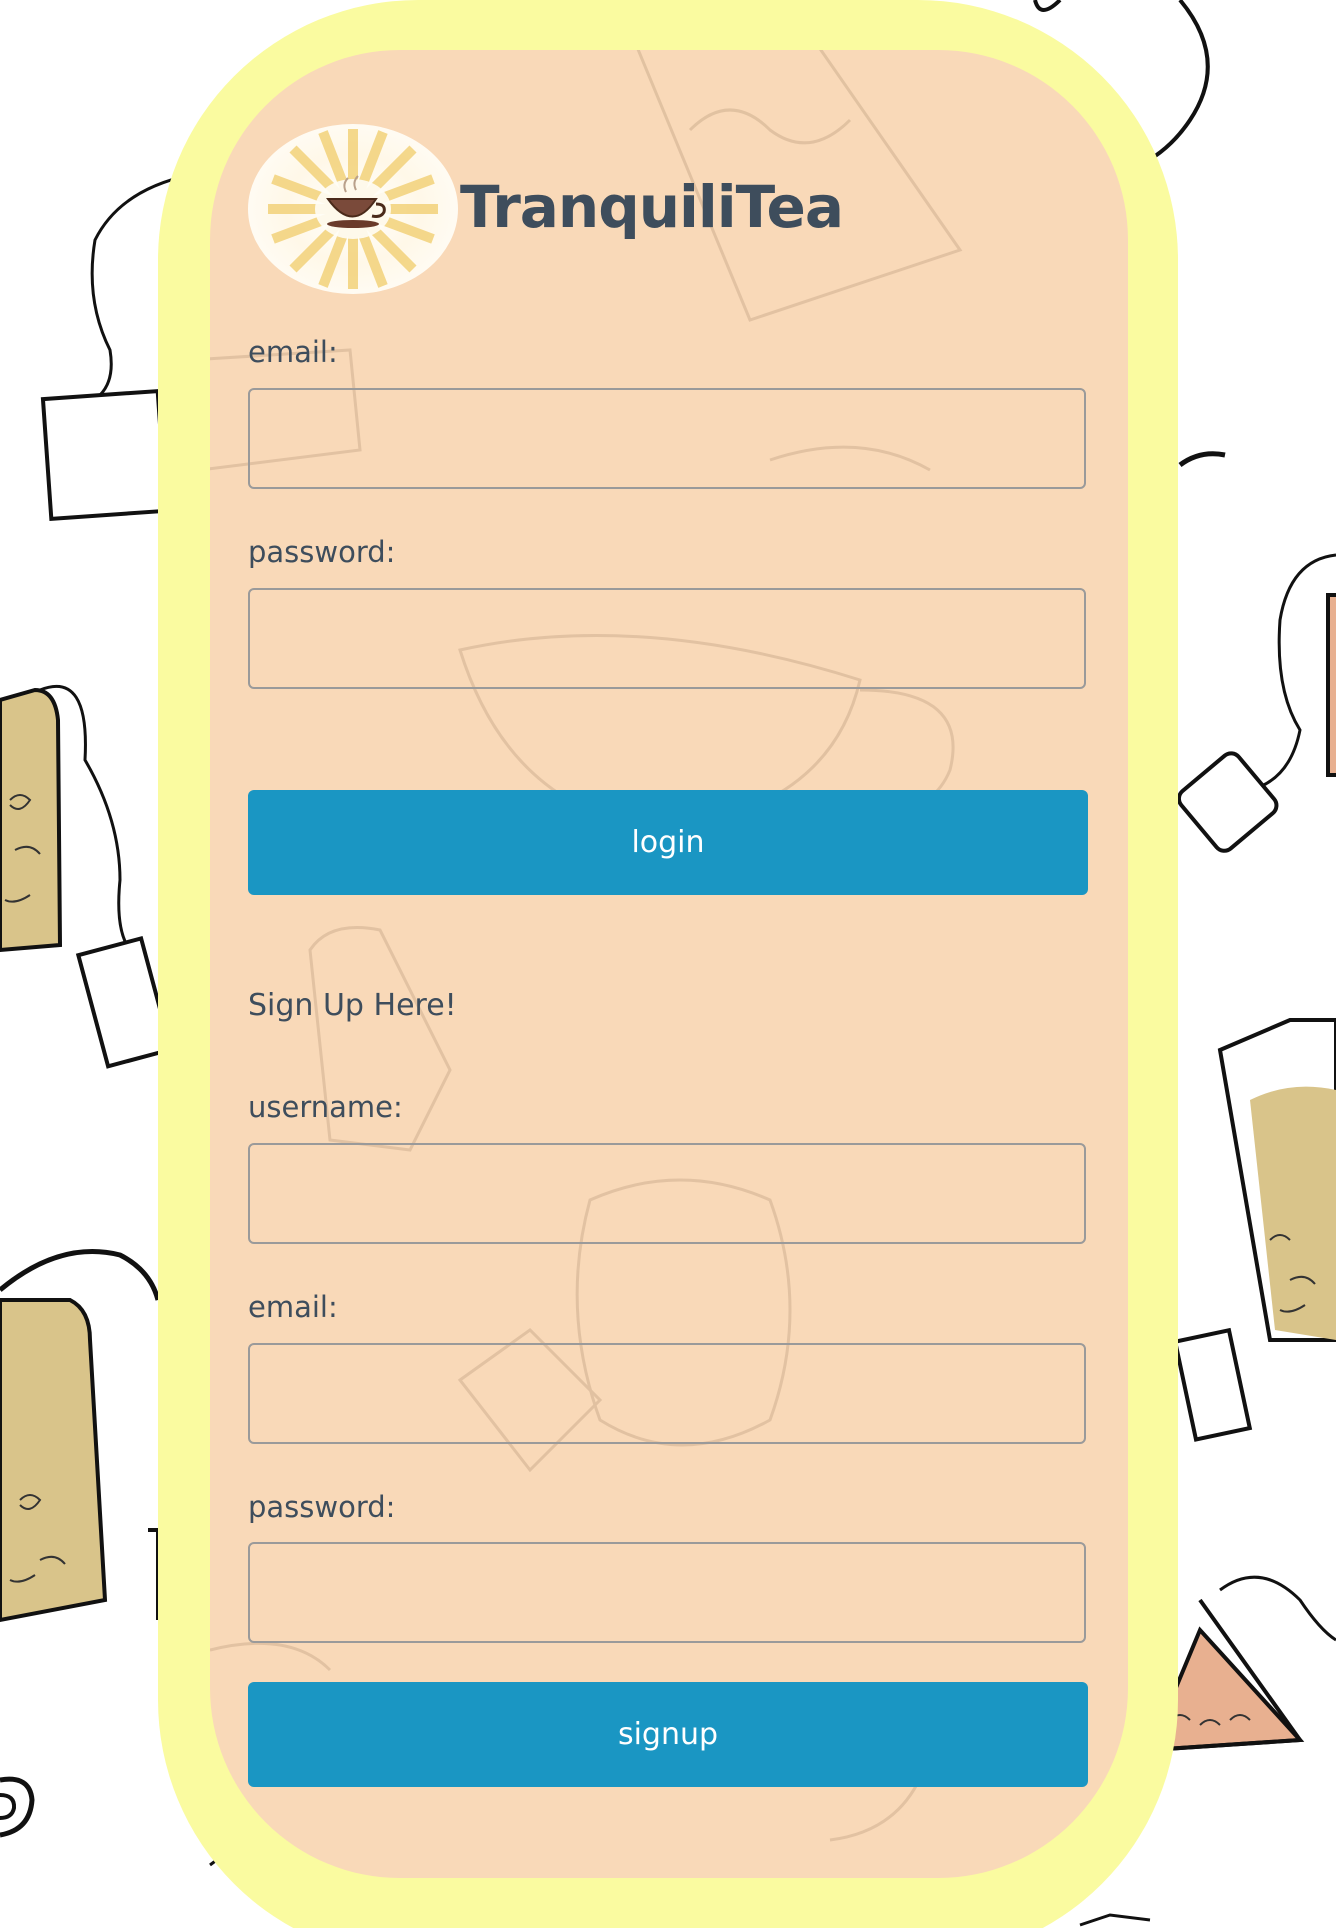 The width and height of the screenshot is (1336, 1928). What do you see at coordinates (352, 1005) in the screenshot?
I see `signup-heading: Sign Up Here!` at bounding box center [352, 1005].